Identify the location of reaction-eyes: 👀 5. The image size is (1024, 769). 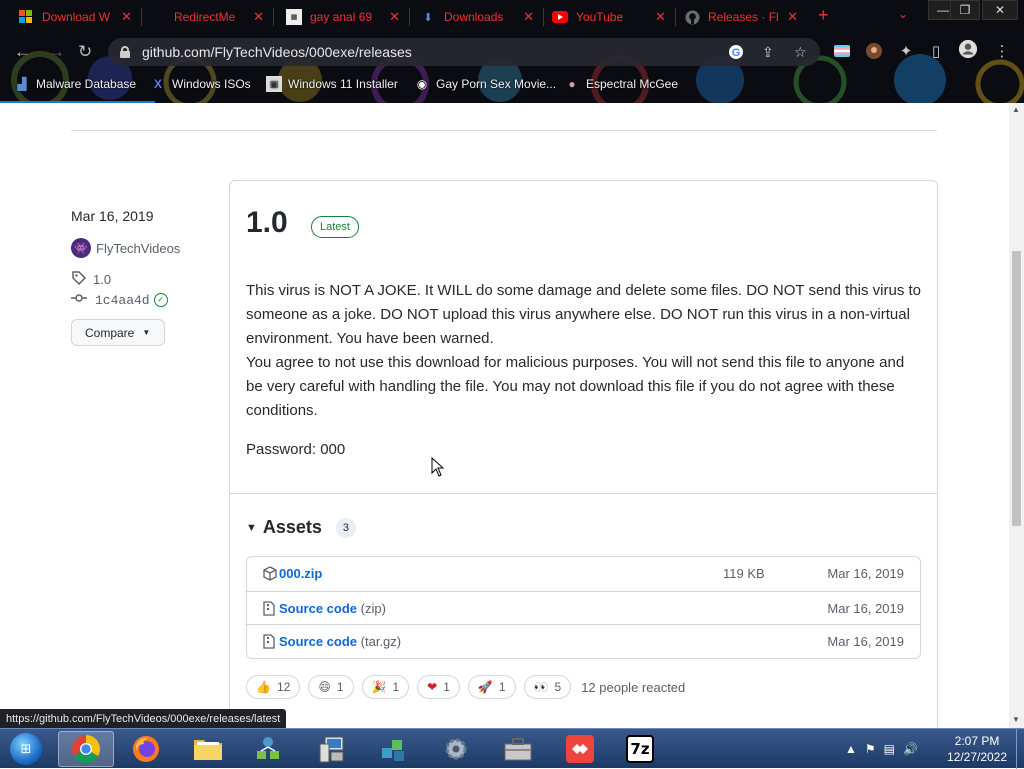
(547, 687).